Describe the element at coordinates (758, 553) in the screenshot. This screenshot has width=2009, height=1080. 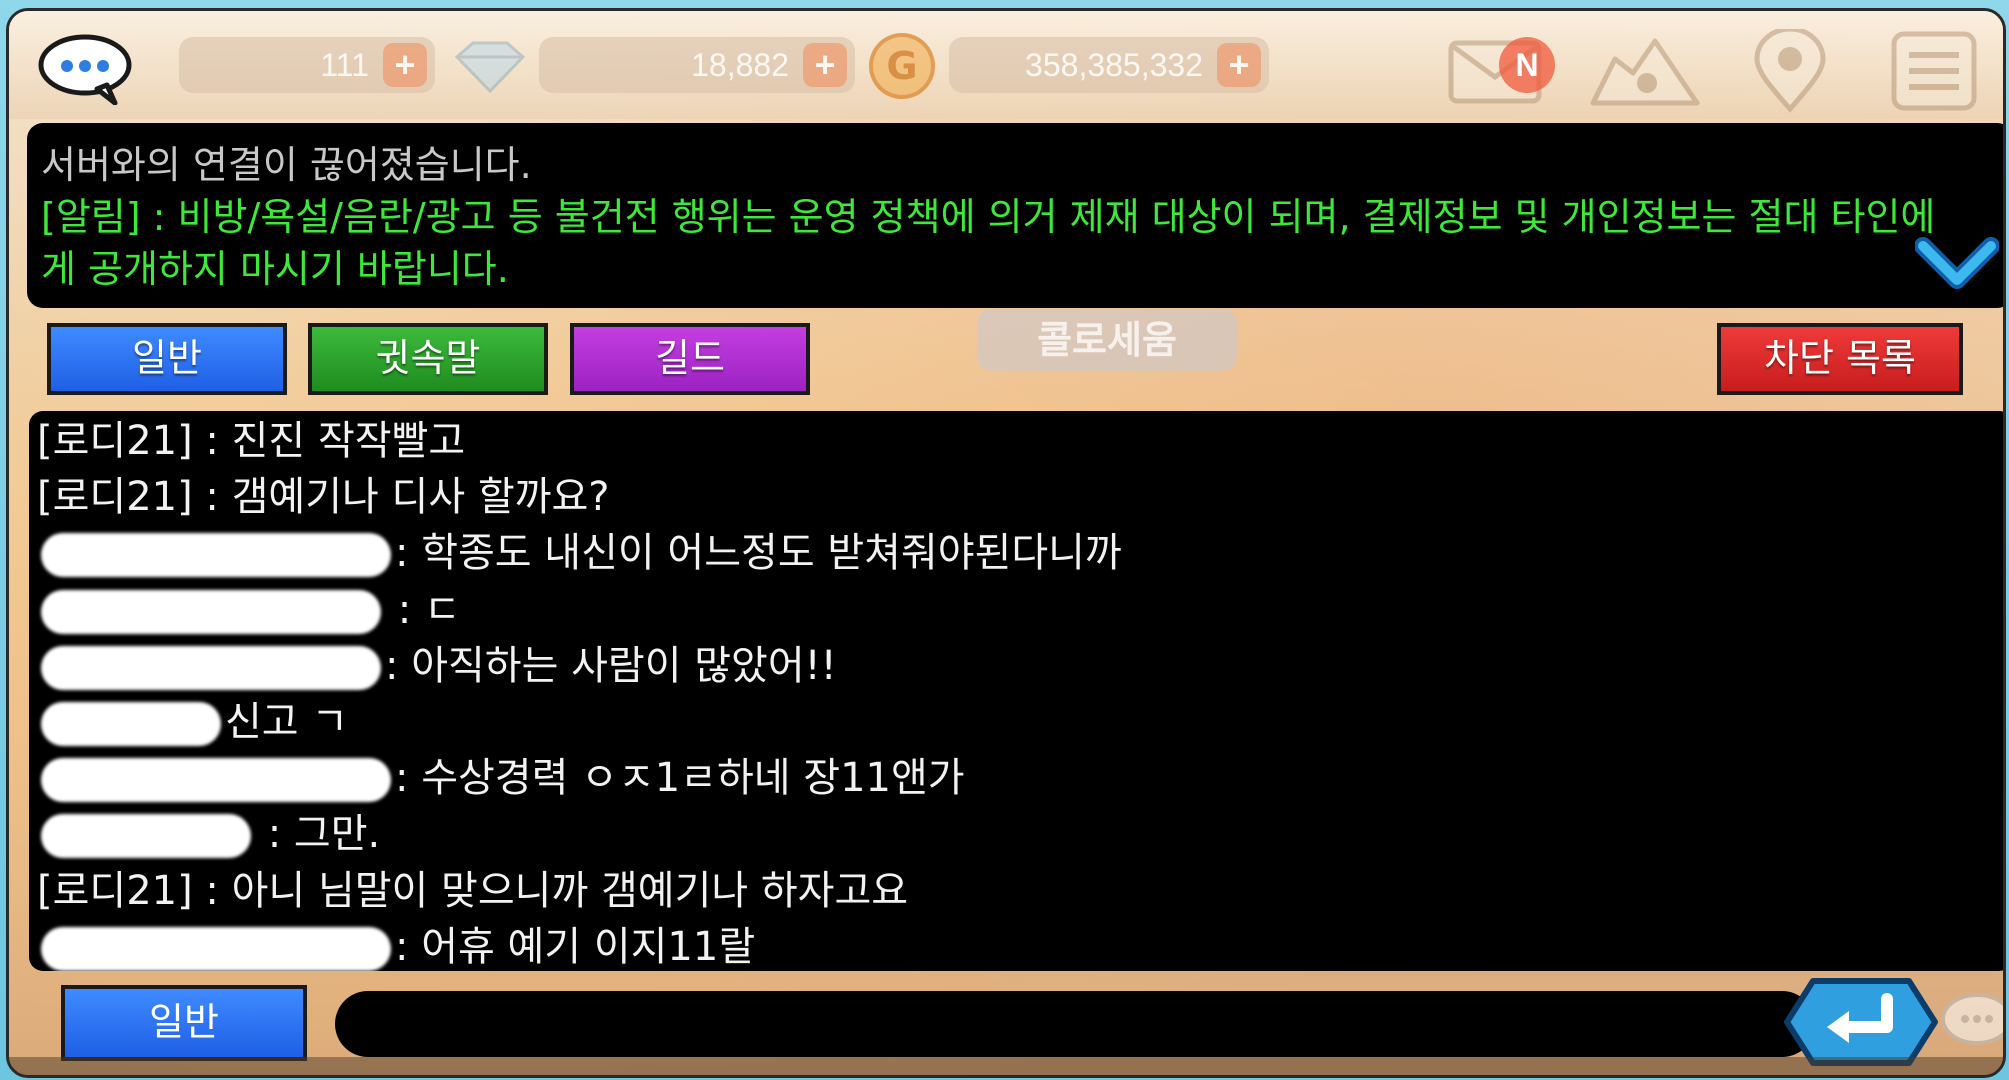
I see `chat-text: : 학종도 내신이 어느정도 받쳐줘야된다니까` at that location.